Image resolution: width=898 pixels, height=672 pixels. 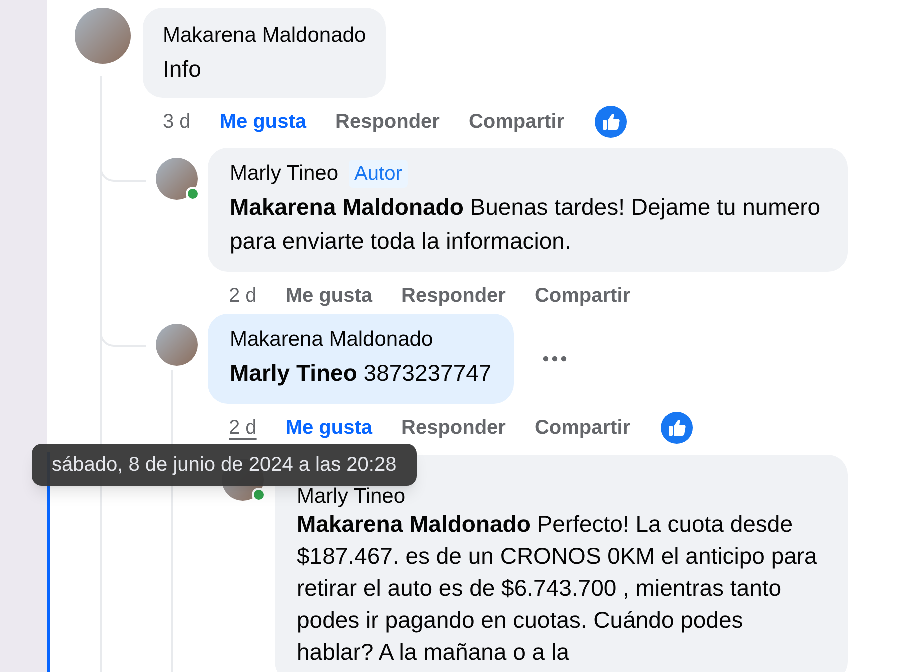 I want to click on timestamp-link: 3 d, so click(x=177, y=122).